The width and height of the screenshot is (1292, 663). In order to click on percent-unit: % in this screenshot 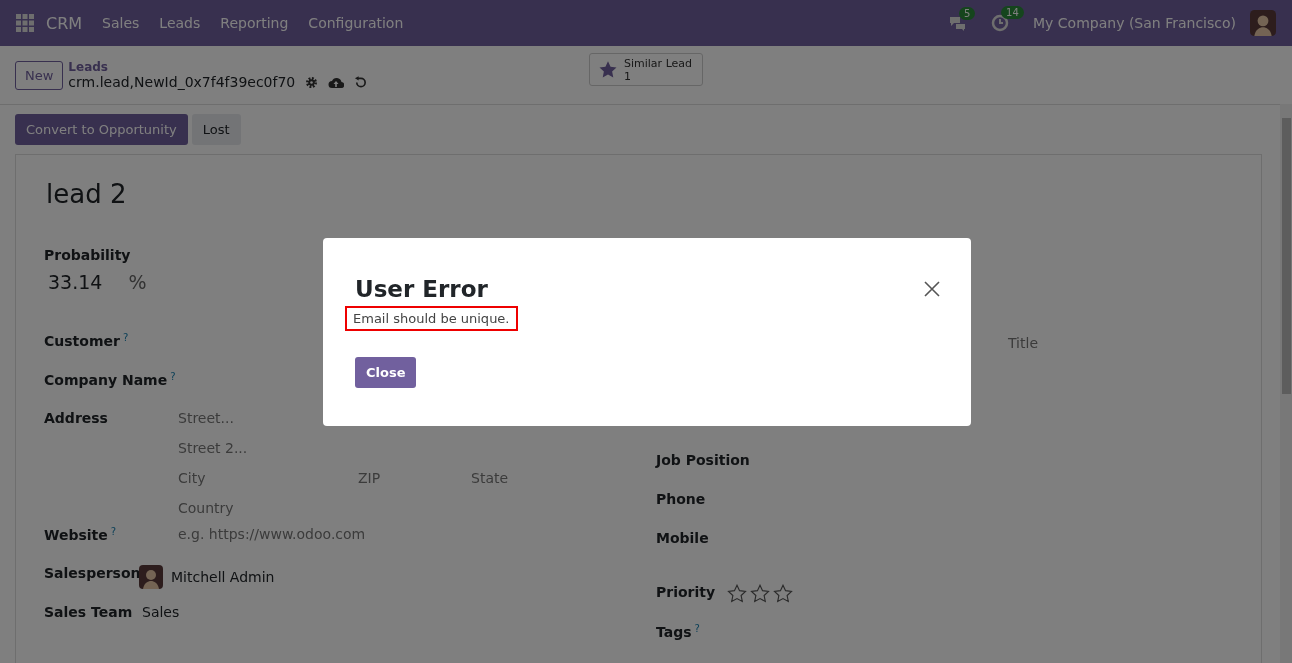, I will do `click(137, 282)`.